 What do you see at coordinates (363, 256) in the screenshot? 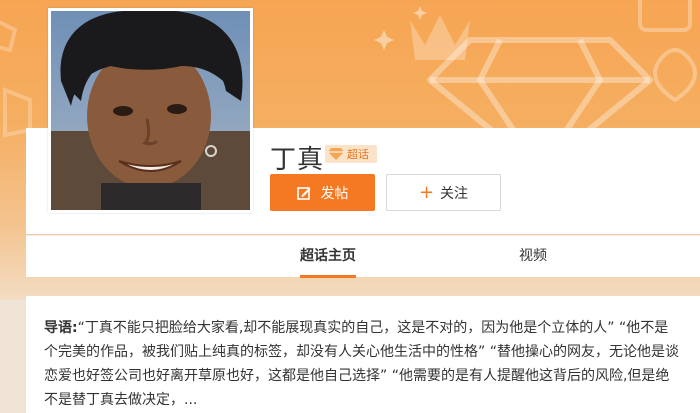
I see `tab-bar: 超话主页 视频` at bounding box center [363, 256].